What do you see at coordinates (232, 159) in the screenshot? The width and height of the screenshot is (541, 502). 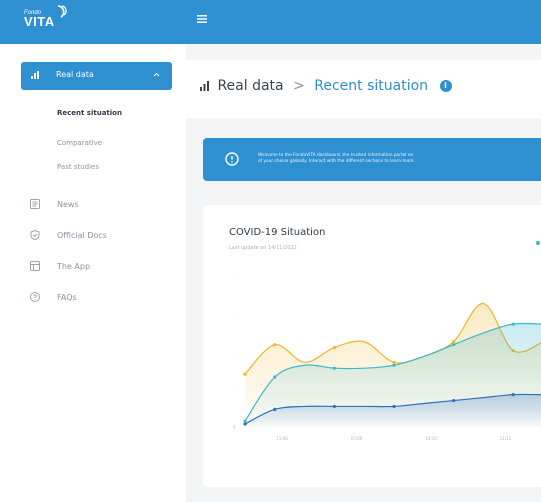 I see `chat-bubble-icon` at bounding box center [232, 159].